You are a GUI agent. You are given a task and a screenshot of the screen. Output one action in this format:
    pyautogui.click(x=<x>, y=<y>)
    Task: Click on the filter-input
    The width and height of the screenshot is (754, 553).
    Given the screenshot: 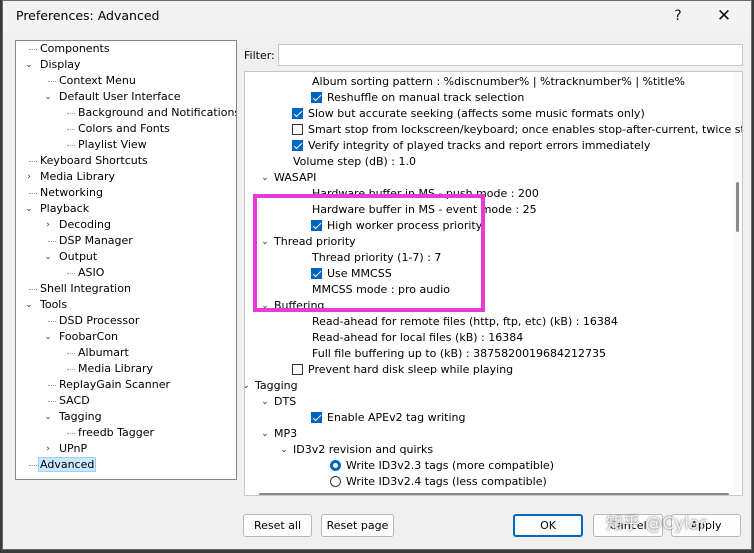 What is the action you would take?
    pyautogui.click(x=510, y=55)
    